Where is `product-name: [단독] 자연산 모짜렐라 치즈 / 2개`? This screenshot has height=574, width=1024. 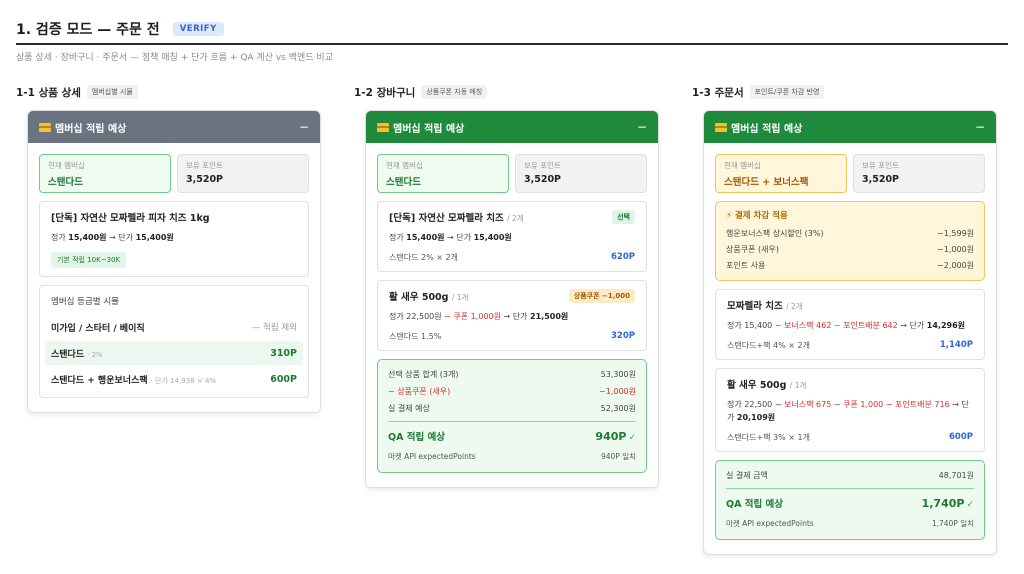 product-name: [단독] 자연산 모짜렐라 치즈 / 2개 is located at coordinates (456, 218).